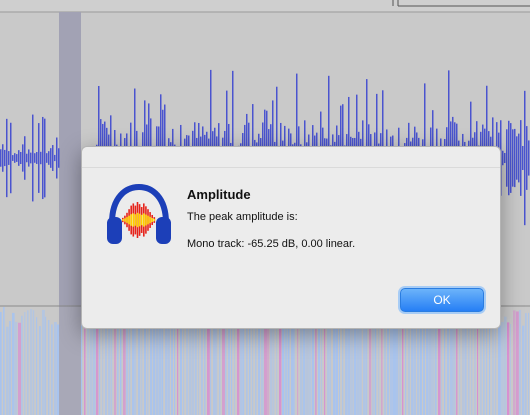 The image size is (530, 415). Describe the element at coordinates (242, 217) in the screenshot. I see `peak-amplitude-label: The peak amplitude is:` at that location.